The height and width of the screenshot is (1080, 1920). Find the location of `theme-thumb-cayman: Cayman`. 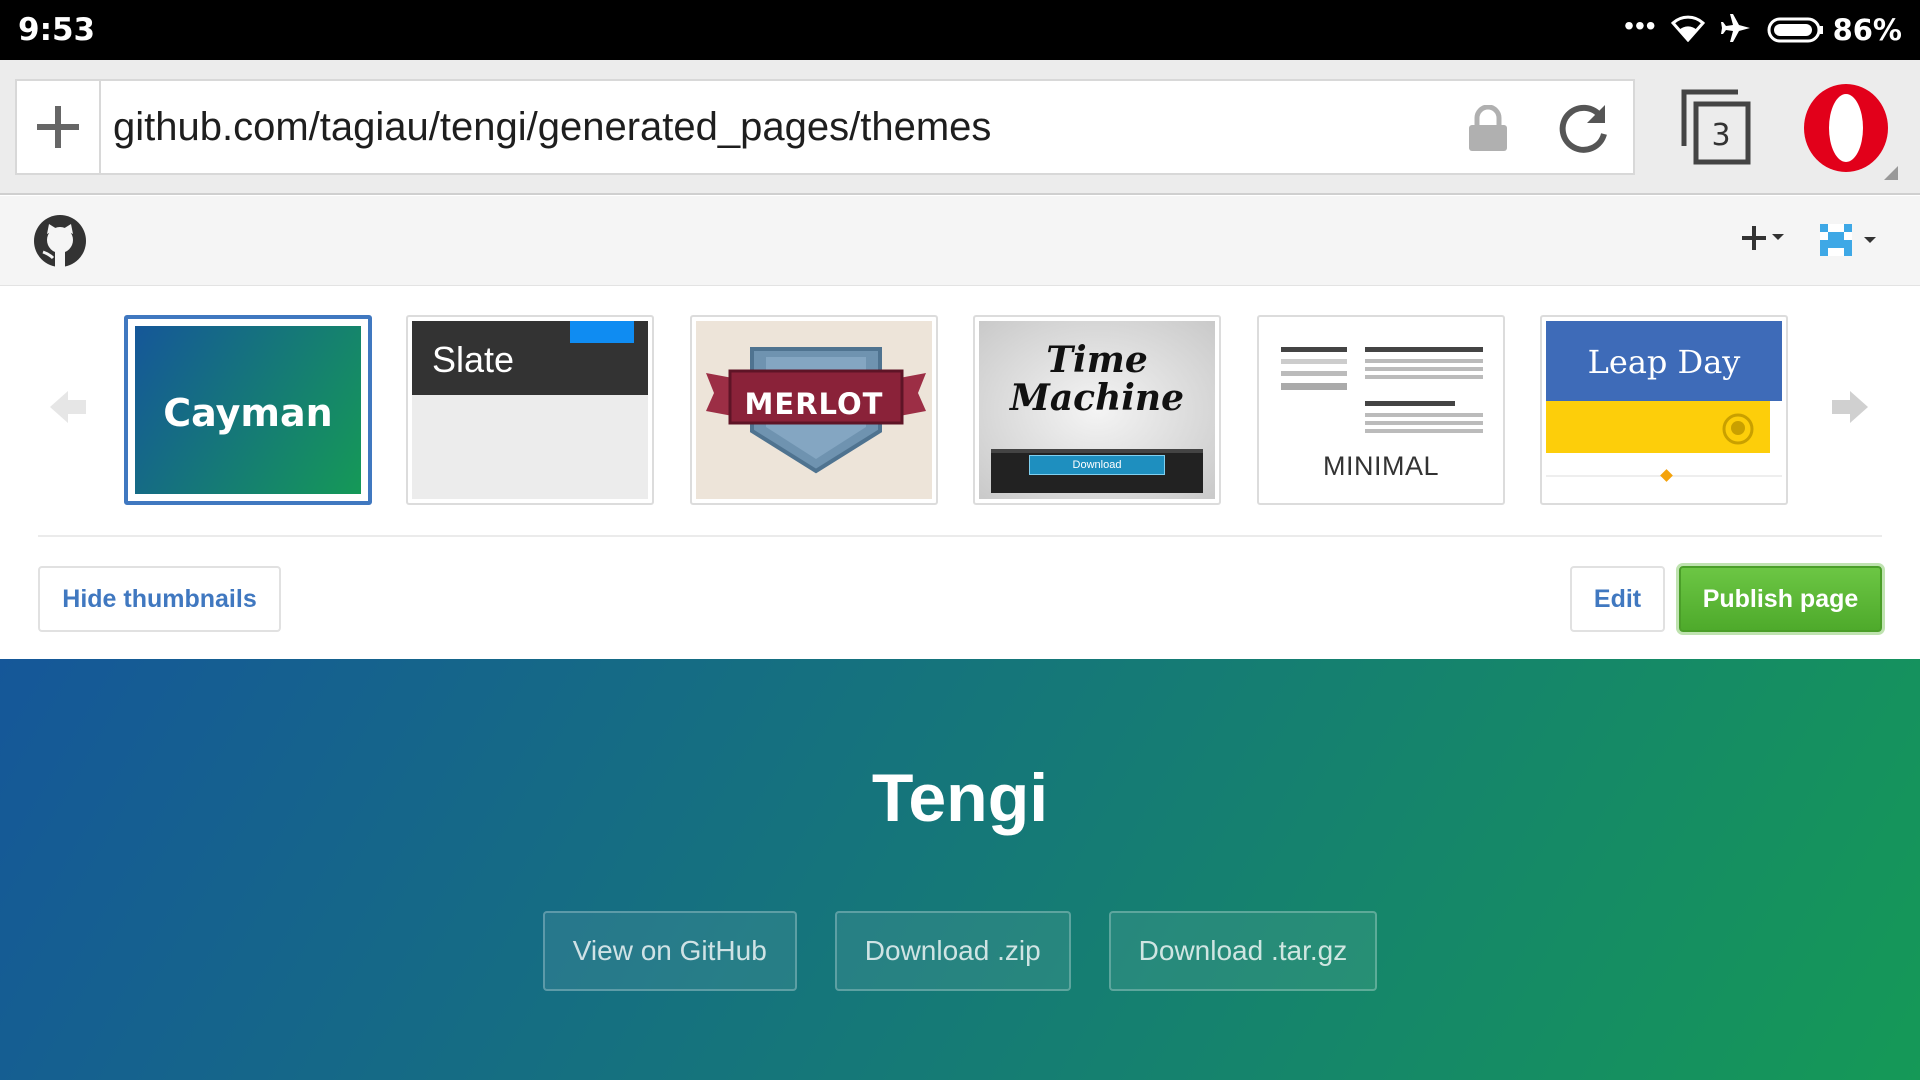

theme-thumb-cayman: Cayman is located at coordinates (248, 410).